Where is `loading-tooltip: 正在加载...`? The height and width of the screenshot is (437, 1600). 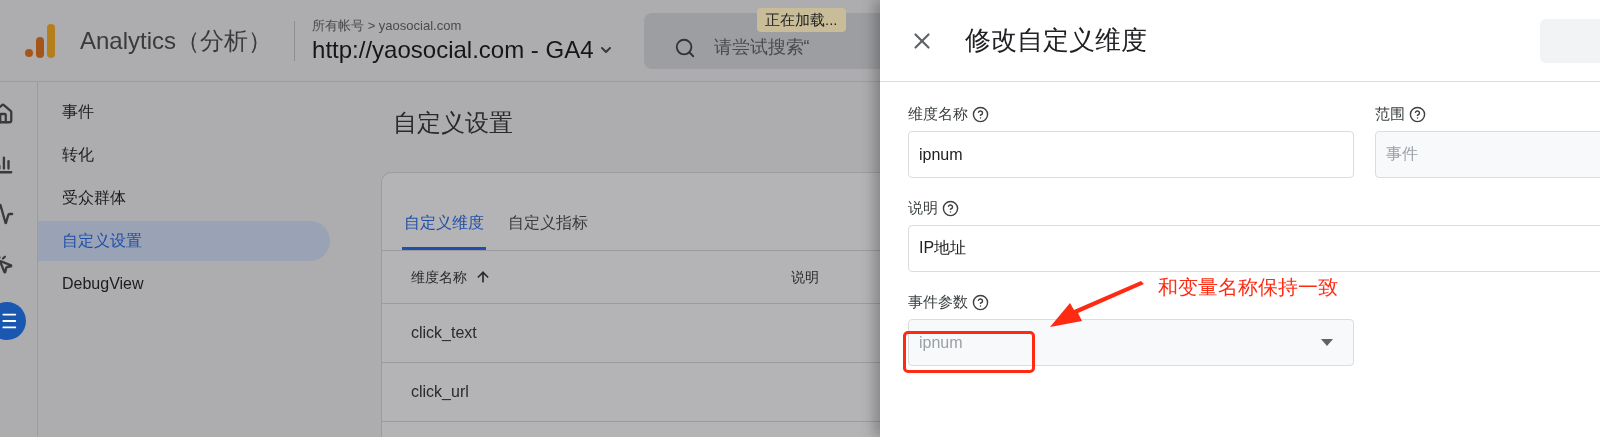 loading-tooltip: 正在加载... is located at coordinates (801, 20).